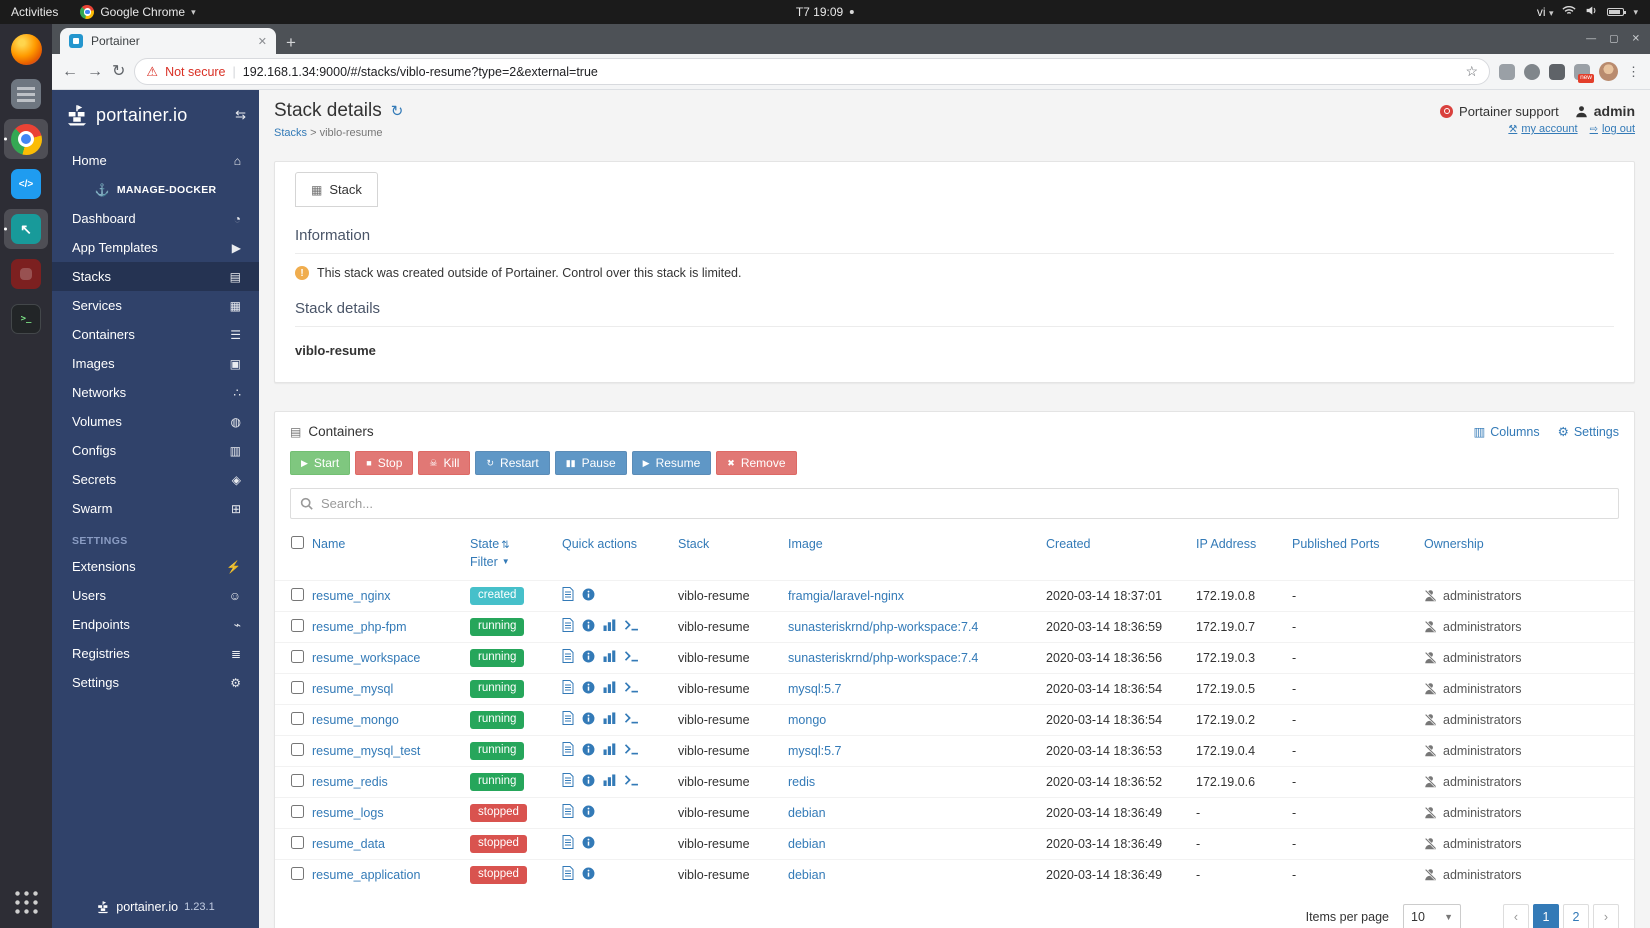  I want to click on extension-icon, so click(1557, 71).